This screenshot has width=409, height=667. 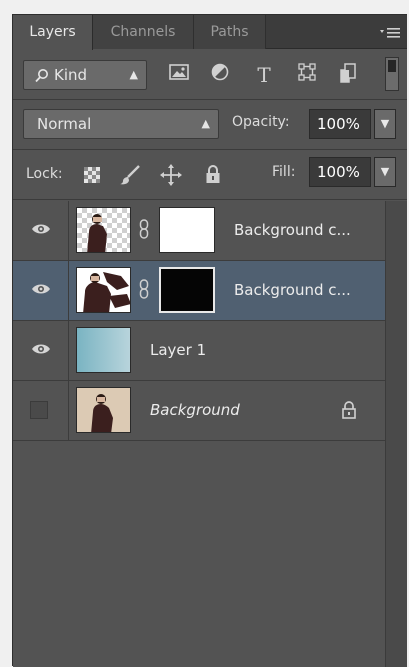 I want to click on panel-menu-icon, so click(x=390, y=32).